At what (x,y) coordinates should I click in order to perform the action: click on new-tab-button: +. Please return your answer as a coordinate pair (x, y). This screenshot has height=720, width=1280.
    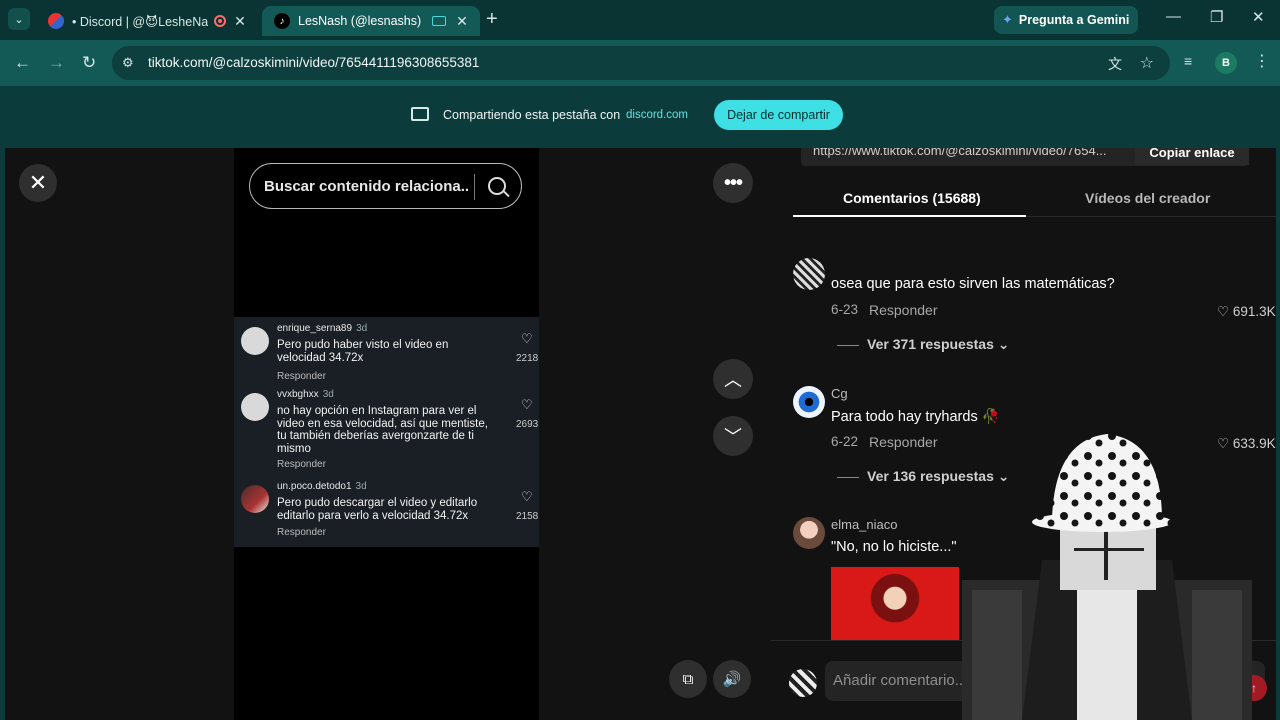
    Looking at the image, I should click on (492, 19).